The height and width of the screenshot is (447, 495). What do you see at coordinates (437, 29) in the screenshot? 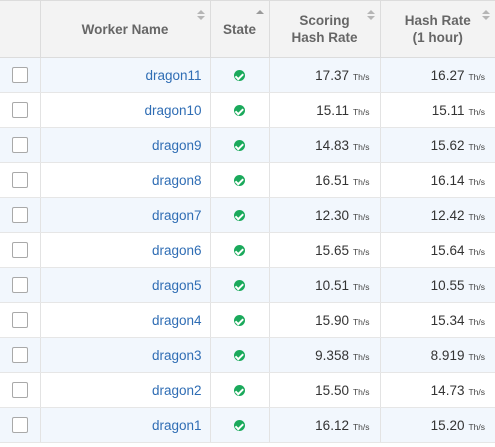
I see `hash-rate-1h-column-header: Hash Rate (1 hour)` at bounding box center [437, 29].